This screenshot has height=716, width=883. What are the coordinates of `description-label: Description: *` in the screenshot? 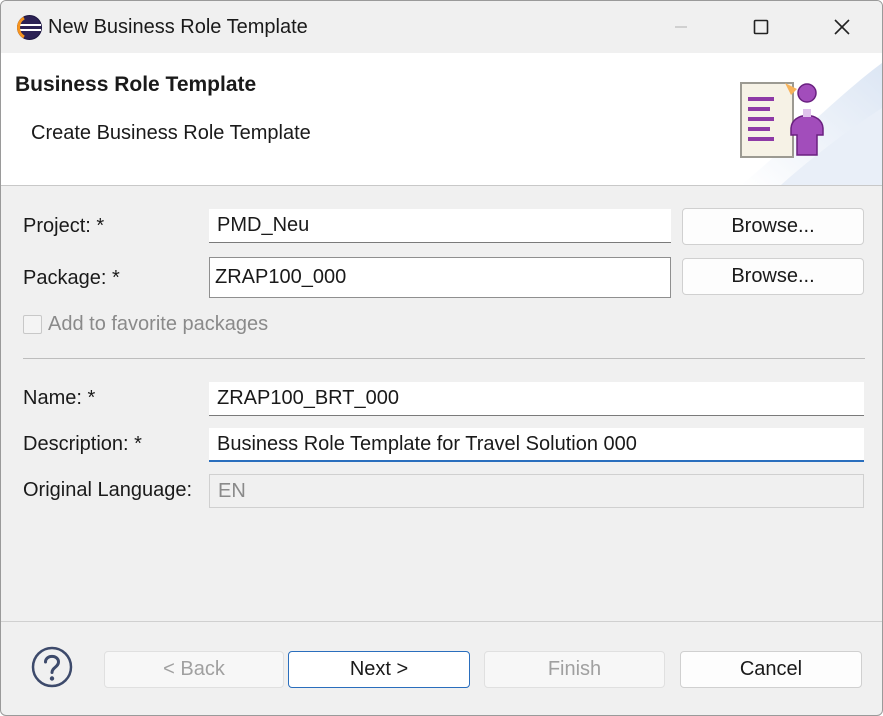 It's located at (82, 444).